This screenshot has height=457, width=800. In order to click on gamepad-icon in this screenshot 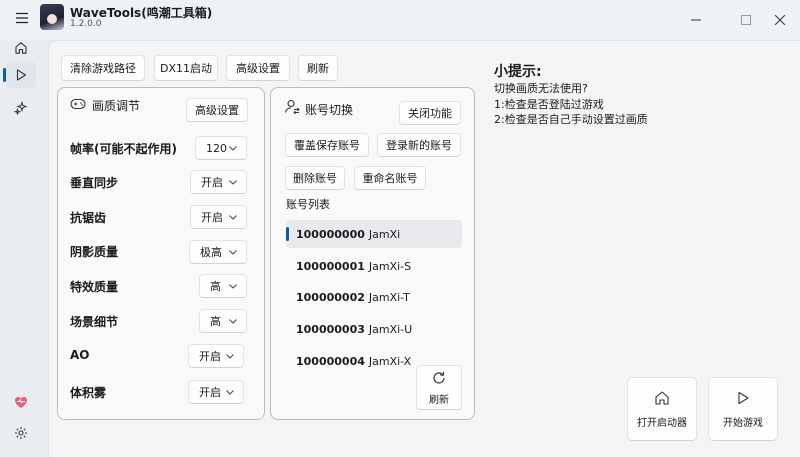, I will do `click(78, 104)`.